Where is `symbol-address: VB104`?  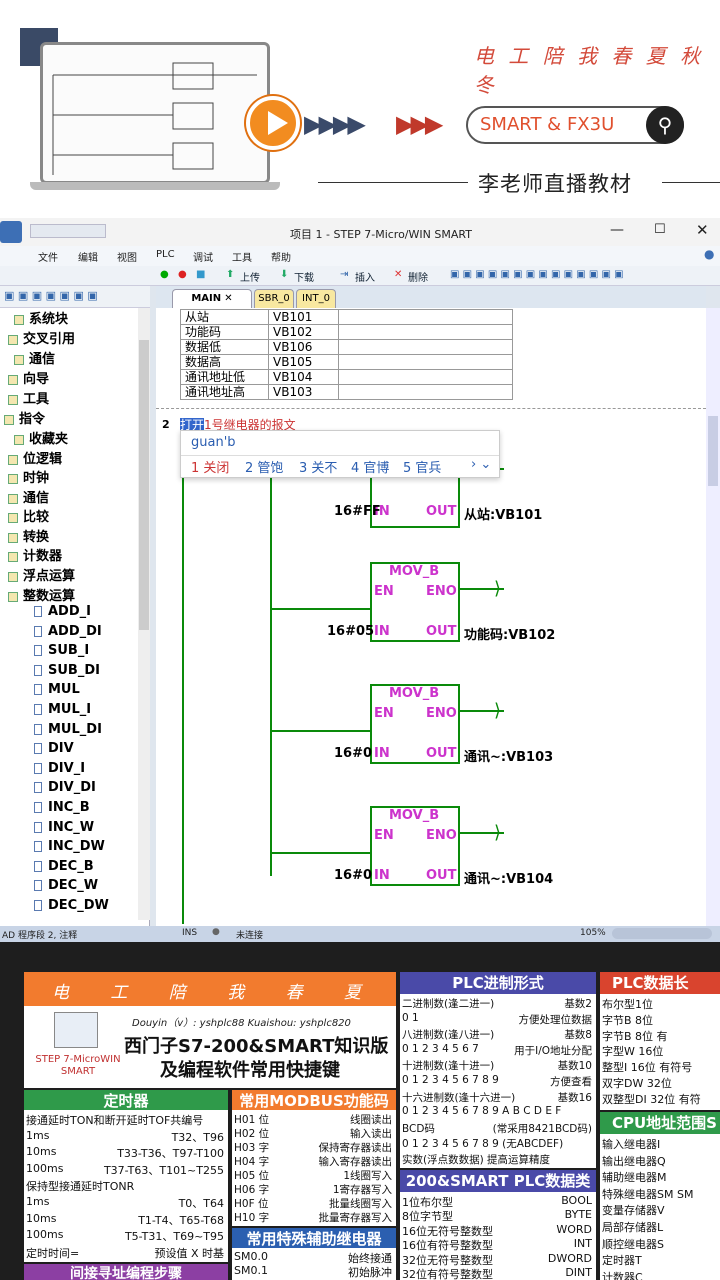
symbol-address: VB104 is located at coordinates (303, 377).